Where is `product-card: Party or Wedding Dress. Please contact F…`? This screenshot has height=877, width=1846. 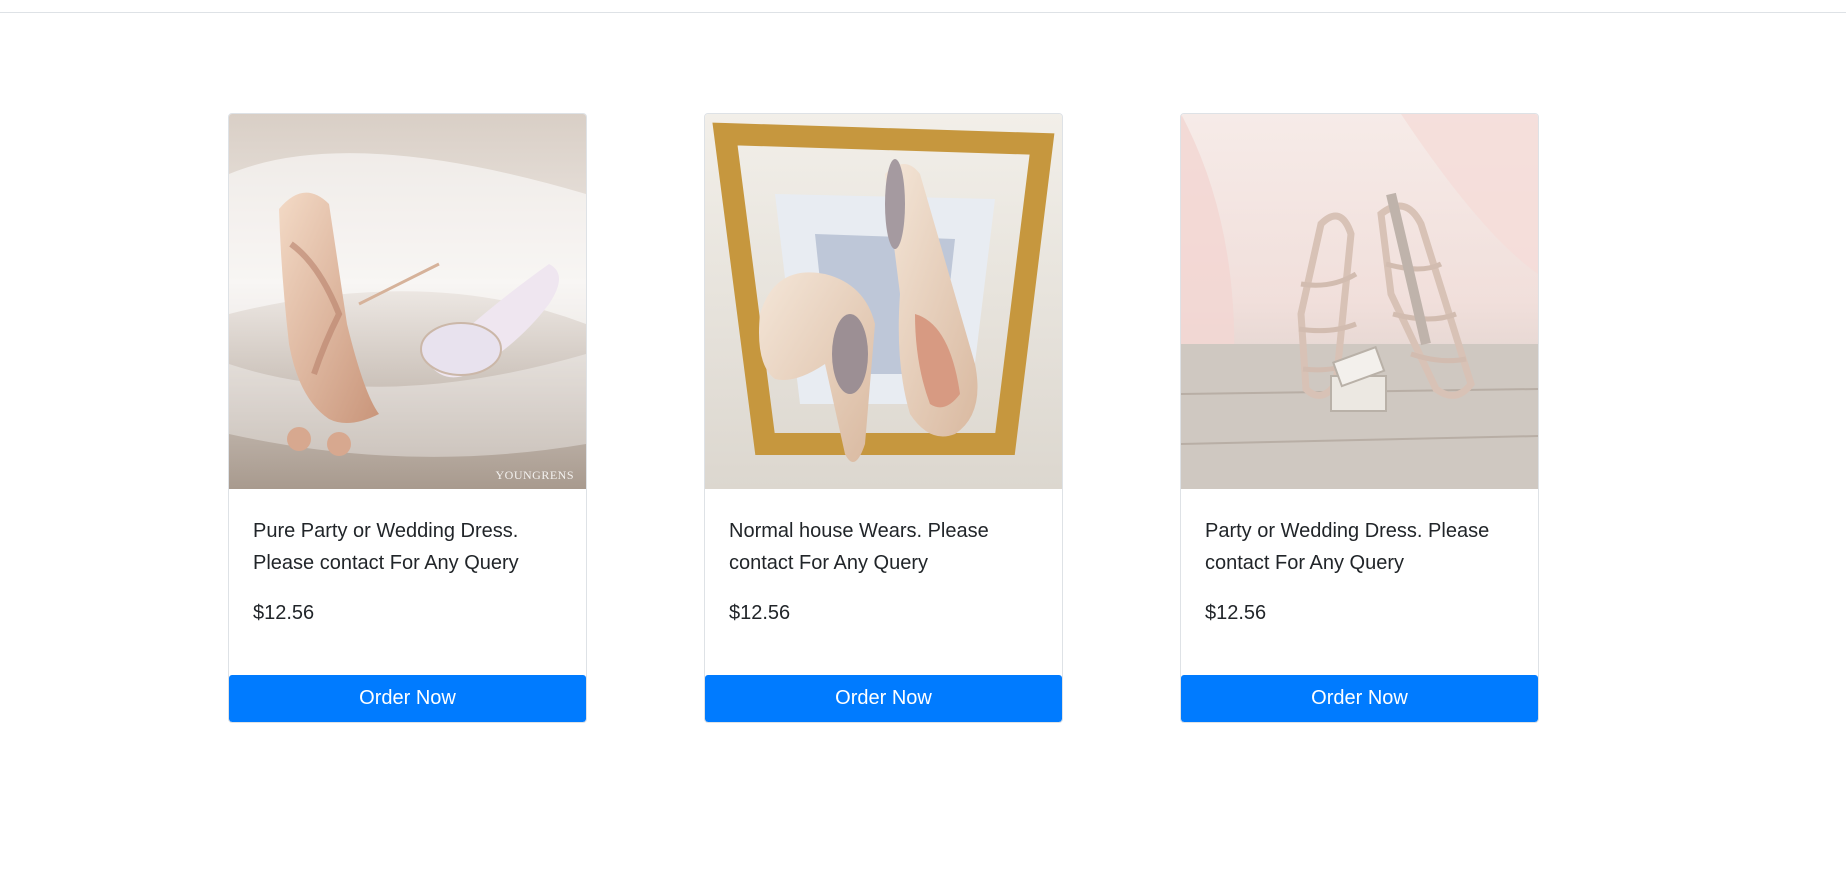
product-card: Party or Wedding Dress. Please contact F… is located at coordinates (1359, 418).